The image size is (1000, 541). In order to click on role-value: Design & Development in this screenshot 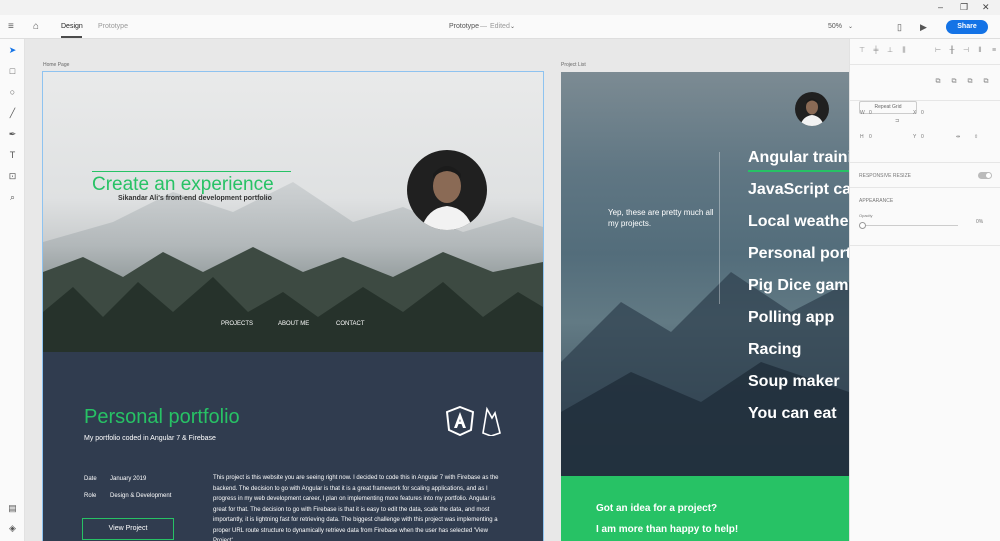, I will do `click(141, 496)`.